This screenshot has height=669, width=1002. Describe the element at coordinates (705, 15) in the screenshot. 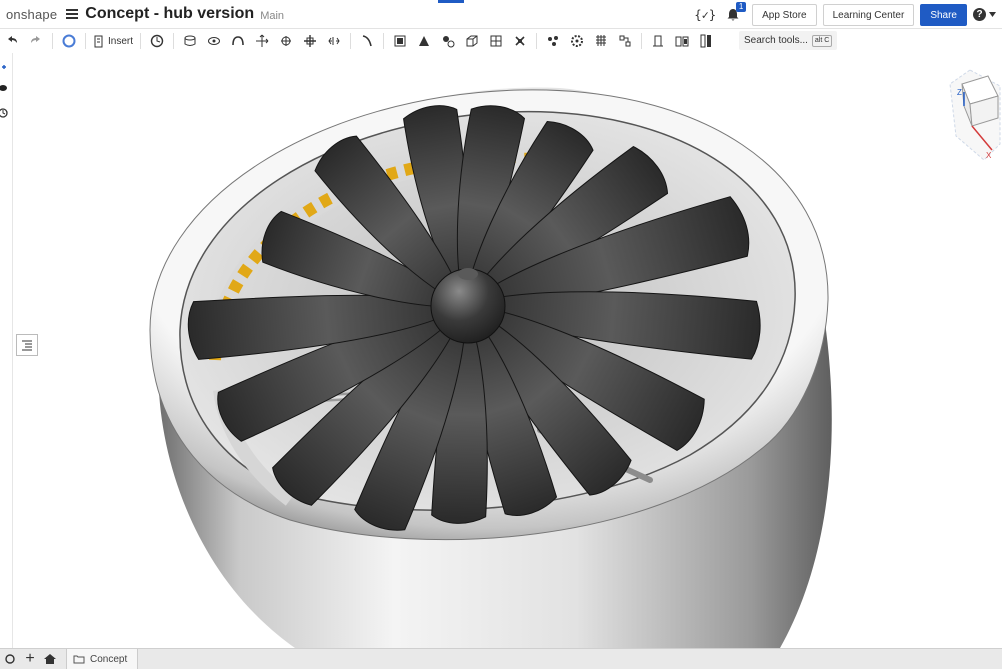

I see `variable-studio-icon: {✓}` at that location.